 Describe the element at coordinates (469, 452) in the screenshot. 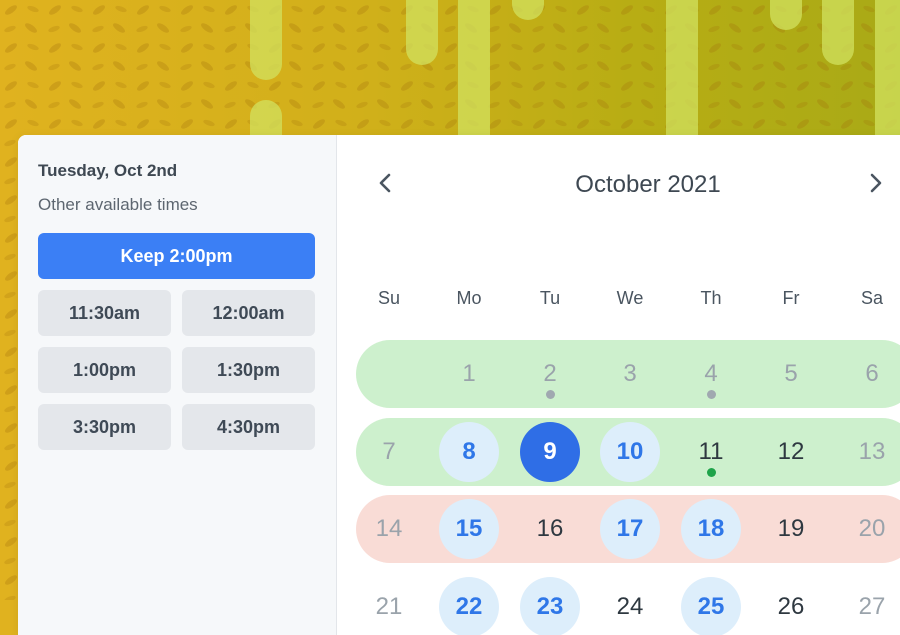

I see `day-cell: 8` at that location.